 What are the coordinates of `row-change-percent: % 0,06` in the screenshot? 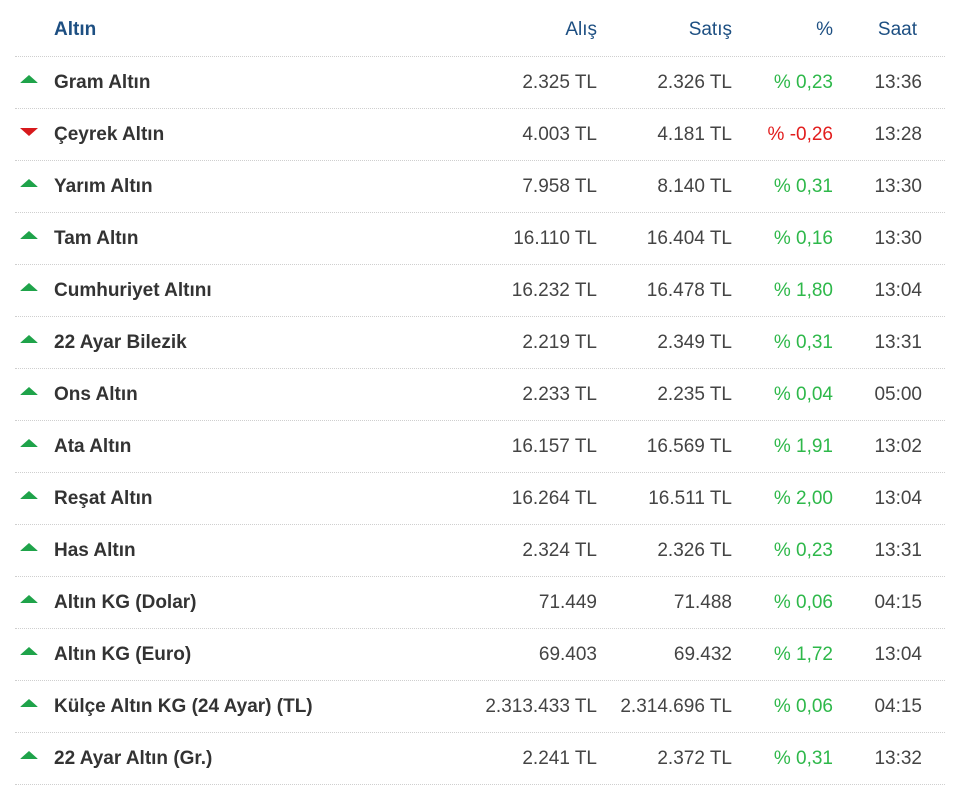 It's located at (803, 602).